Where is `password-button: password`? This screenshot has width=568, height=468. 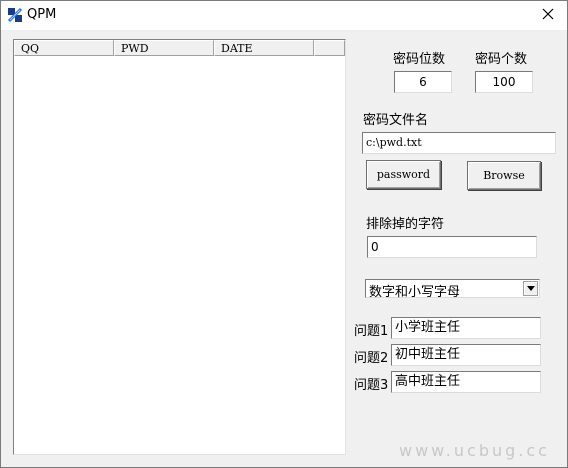 password-button: password is located at coordinates (403, 174).